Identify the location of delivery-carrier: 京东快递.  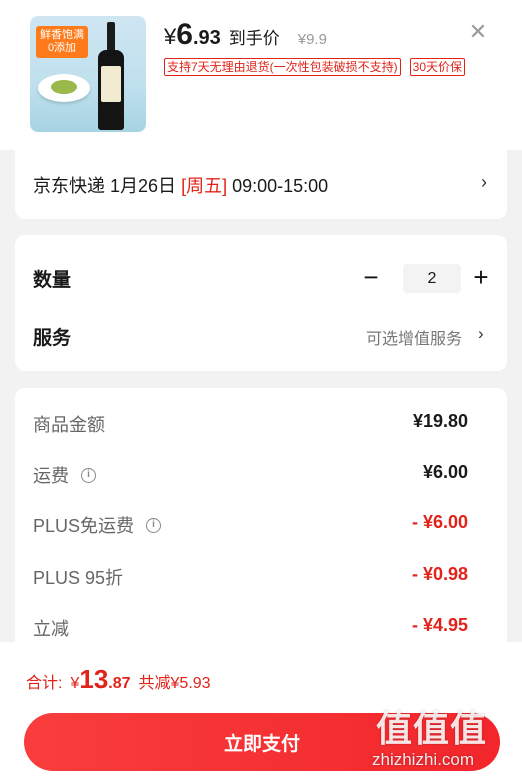
(69, 186).